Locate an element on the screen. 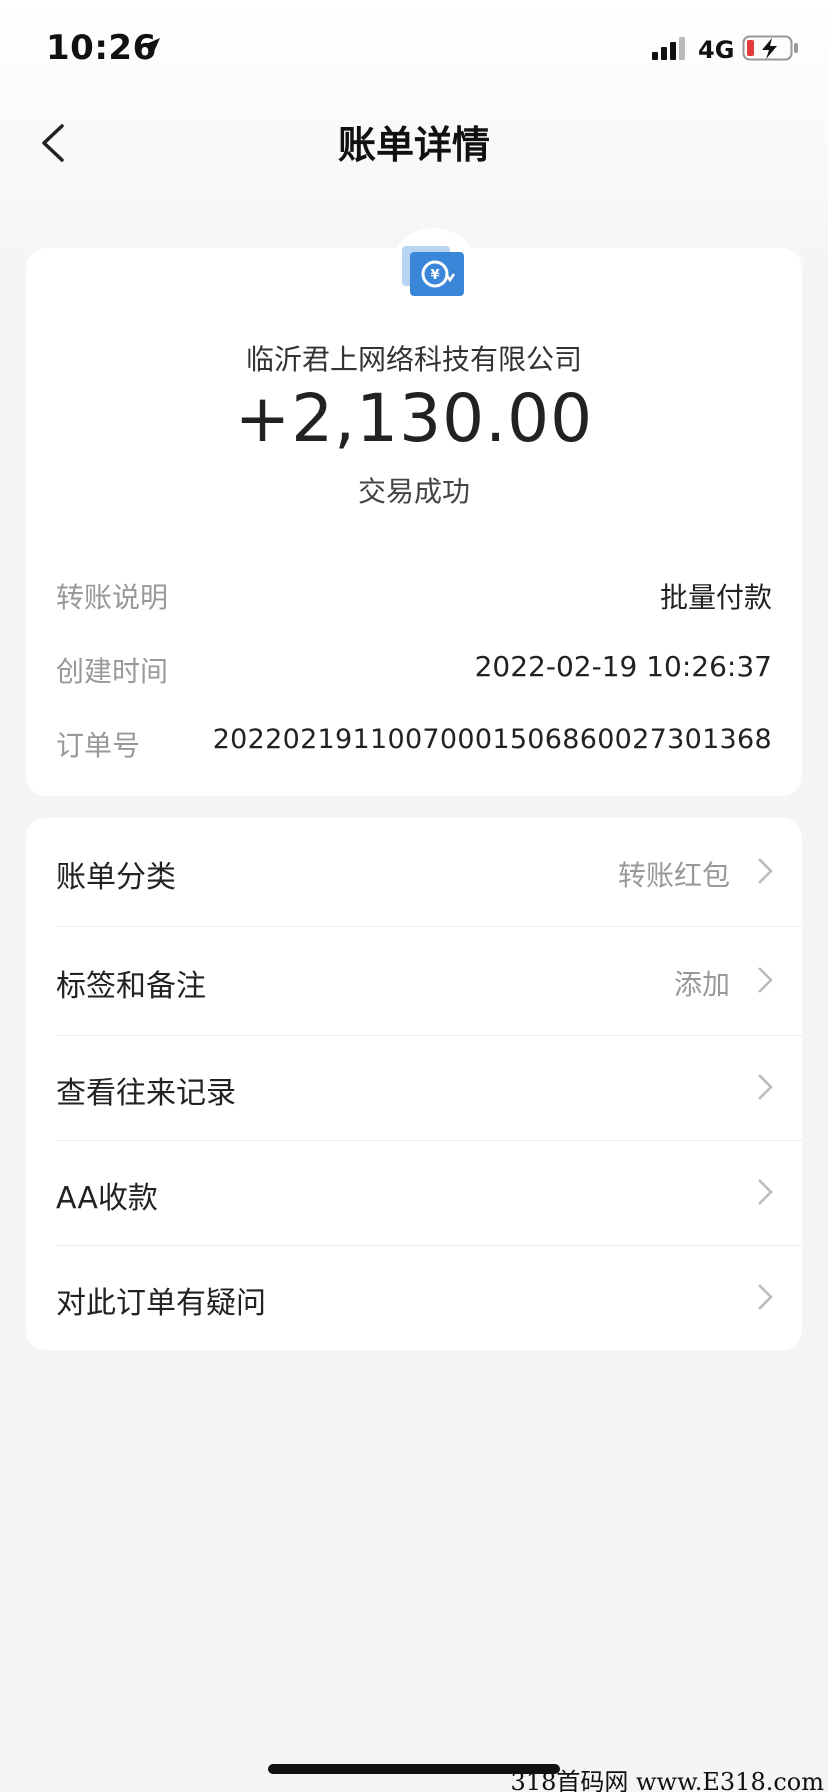  view-history-item: 查看往来记录 is located at coordinates (429, 1088).